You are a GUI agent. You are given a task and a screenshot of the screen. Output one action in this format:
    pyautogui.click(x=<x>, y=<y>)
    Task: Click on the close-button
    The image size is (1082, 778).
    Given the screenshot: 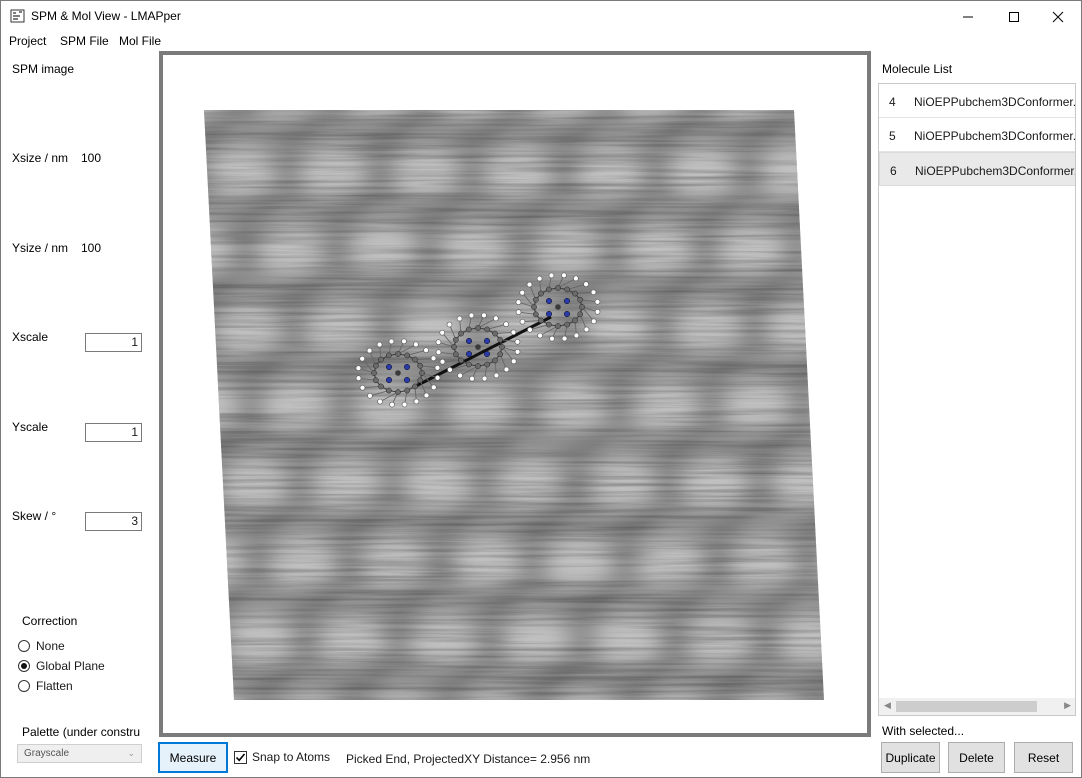 What is the action you would take?
    pyautogui.click(x=1058, y=16)
    